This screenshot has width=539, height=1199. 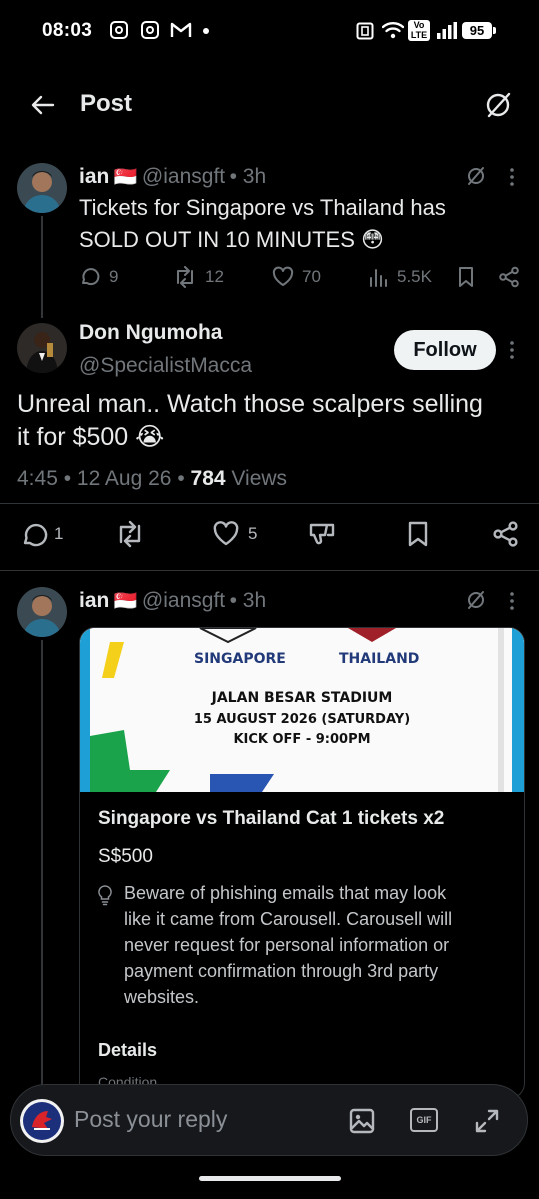 What do you see at coordinates (206, 31) in the screenshot?
I see `notification-dot-icon` at bounding box center [206, 31].